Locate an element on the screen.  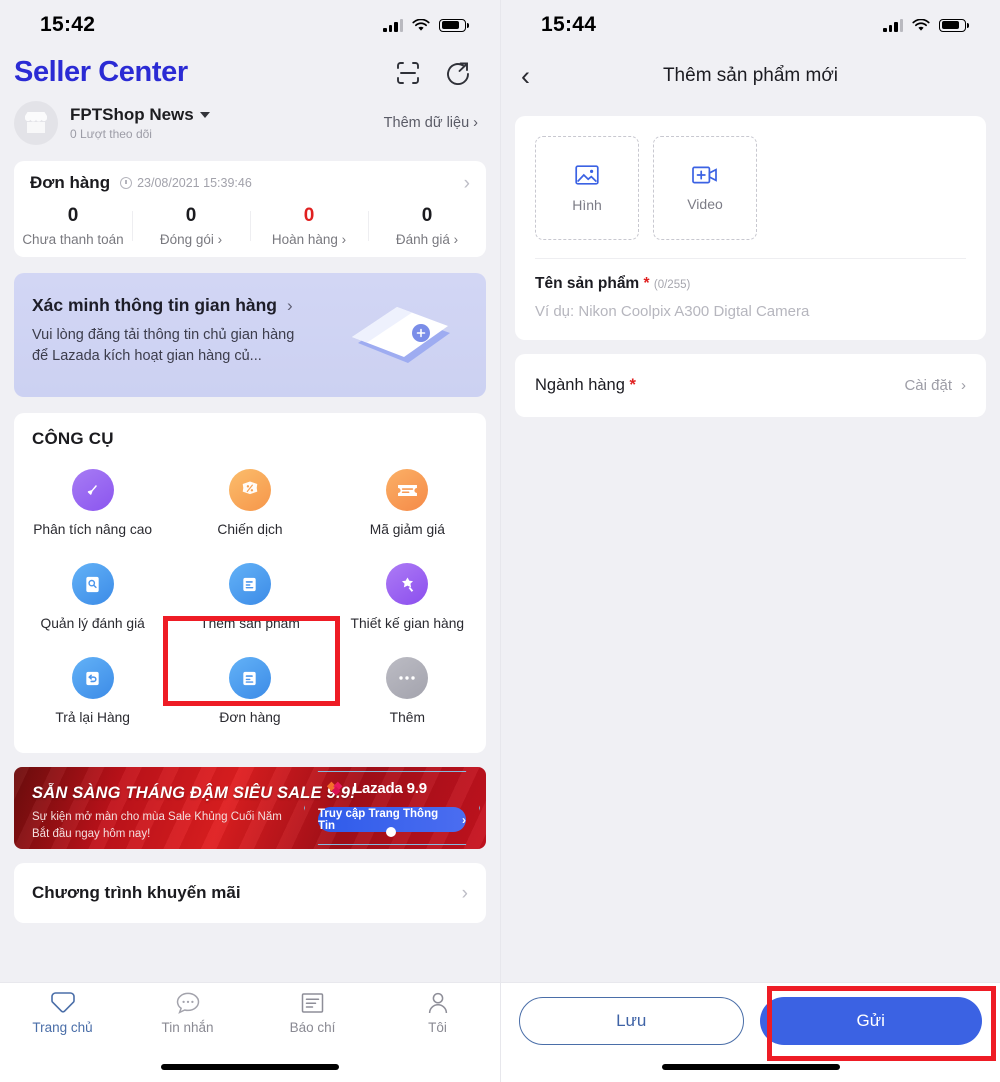
banner-subtitle-line2: Bắt đầu ngay hôm nay! is located at coordinates (91, 834).